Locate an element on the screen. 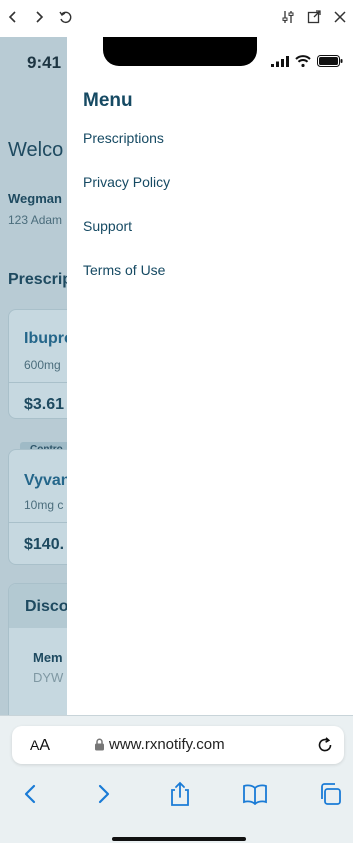 This screenshot has height=843, width=353. welcome-heading: Welco is located at coordinates (36, 150).